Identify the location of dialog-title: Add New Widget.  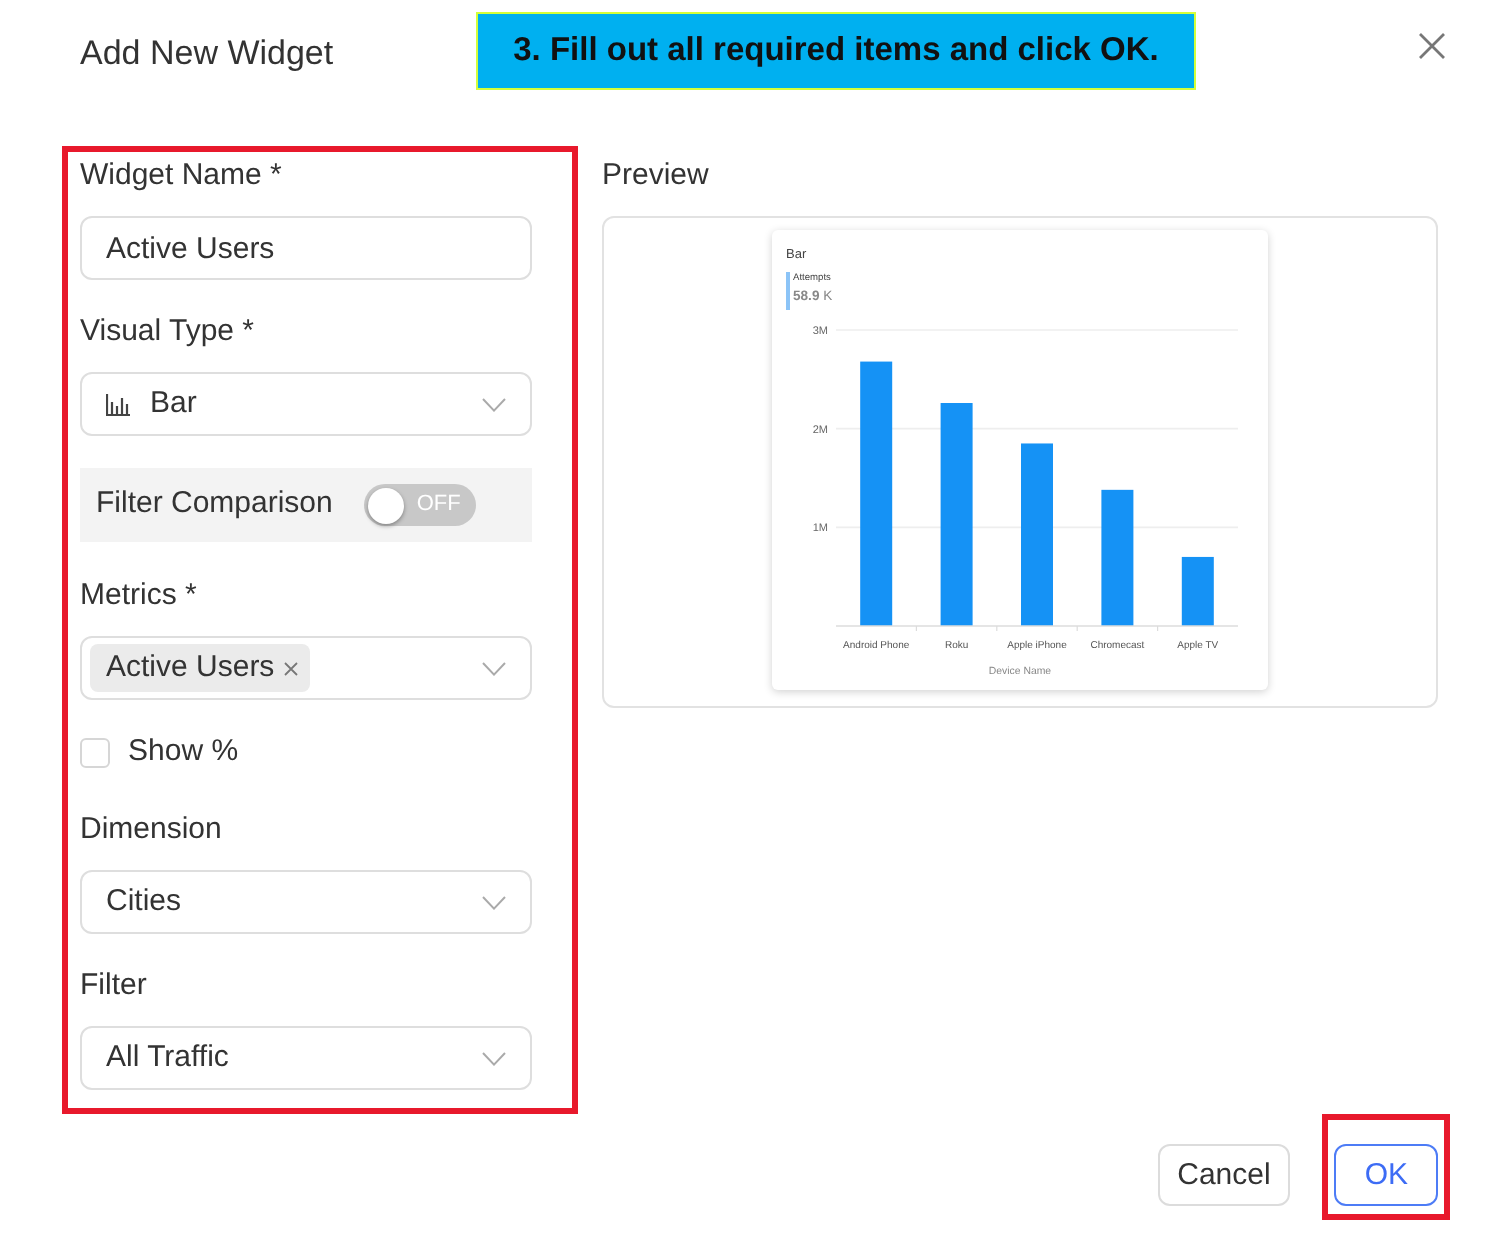
(208, 54).